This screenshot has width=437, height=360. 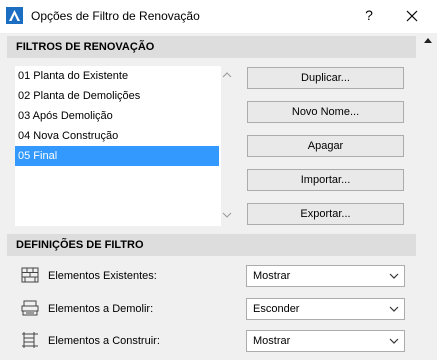 What do you see at coordinates (14, 15) in the screenshot?
I see `archicad-logo-icon` at bounding box center [14, 15].